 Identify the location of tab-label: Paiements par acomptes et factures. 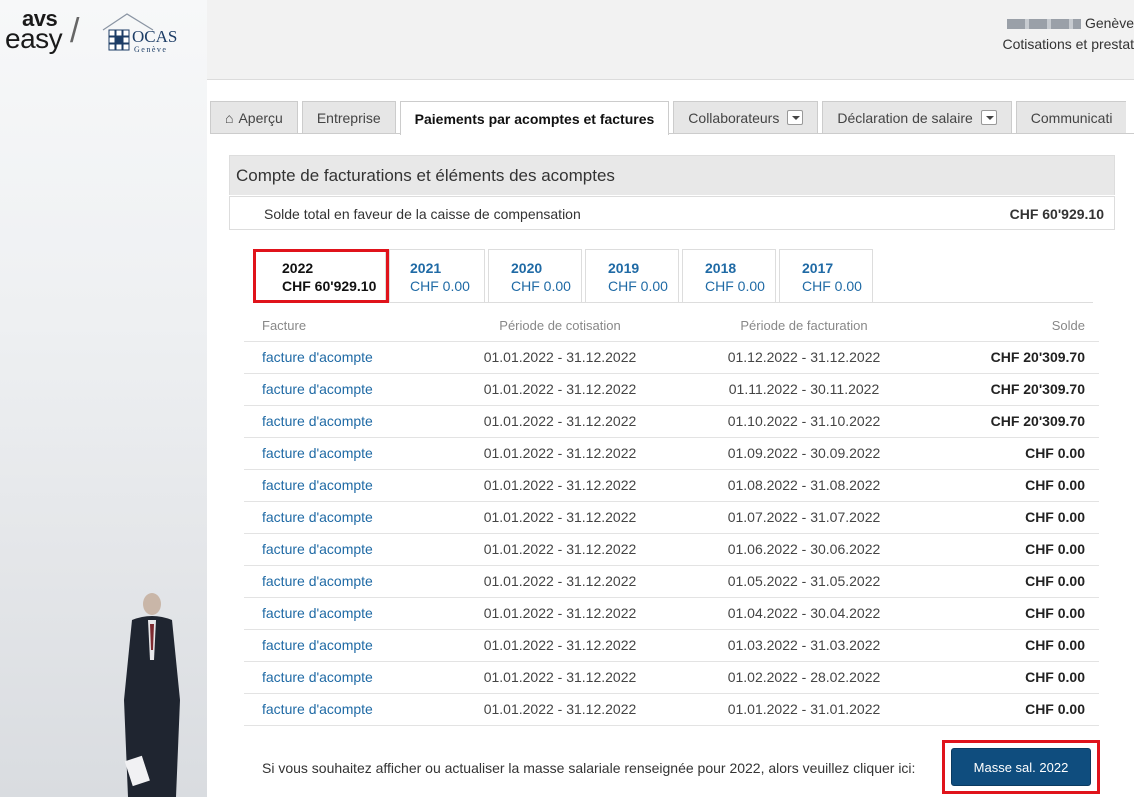
(534, 118).